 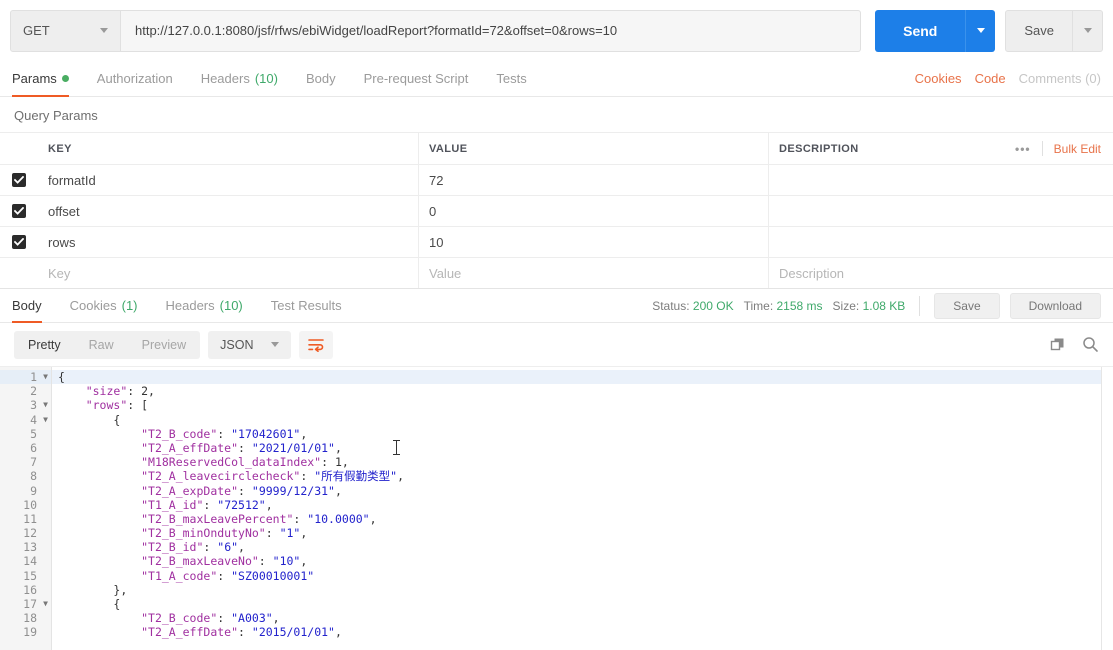 What do you see at coordinates (210, 618) in the screenshot?
I see `code-line: "T2_B_code": "A003",` at bounding box center [210, 618].